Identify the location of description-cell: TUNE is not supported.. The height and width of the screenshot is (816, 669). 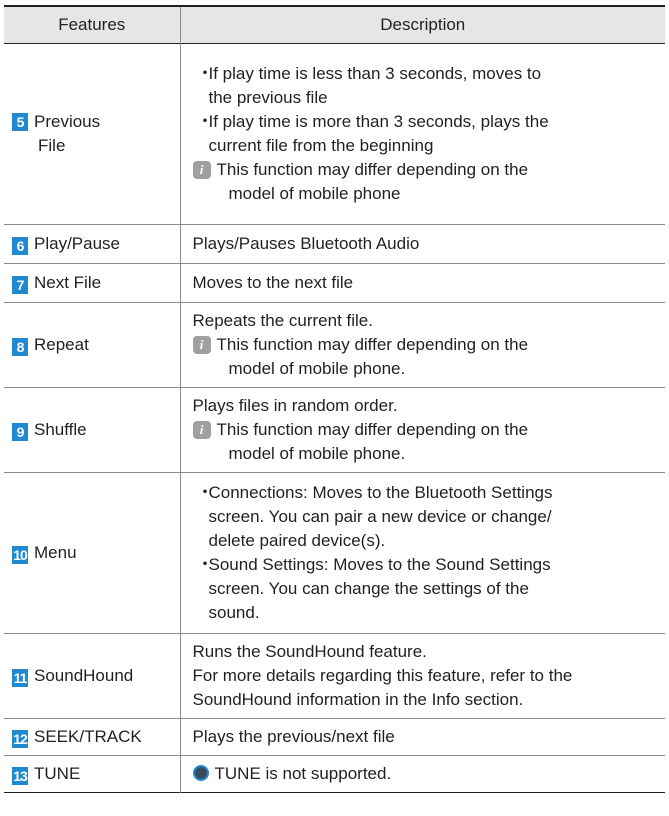
(422, 774).